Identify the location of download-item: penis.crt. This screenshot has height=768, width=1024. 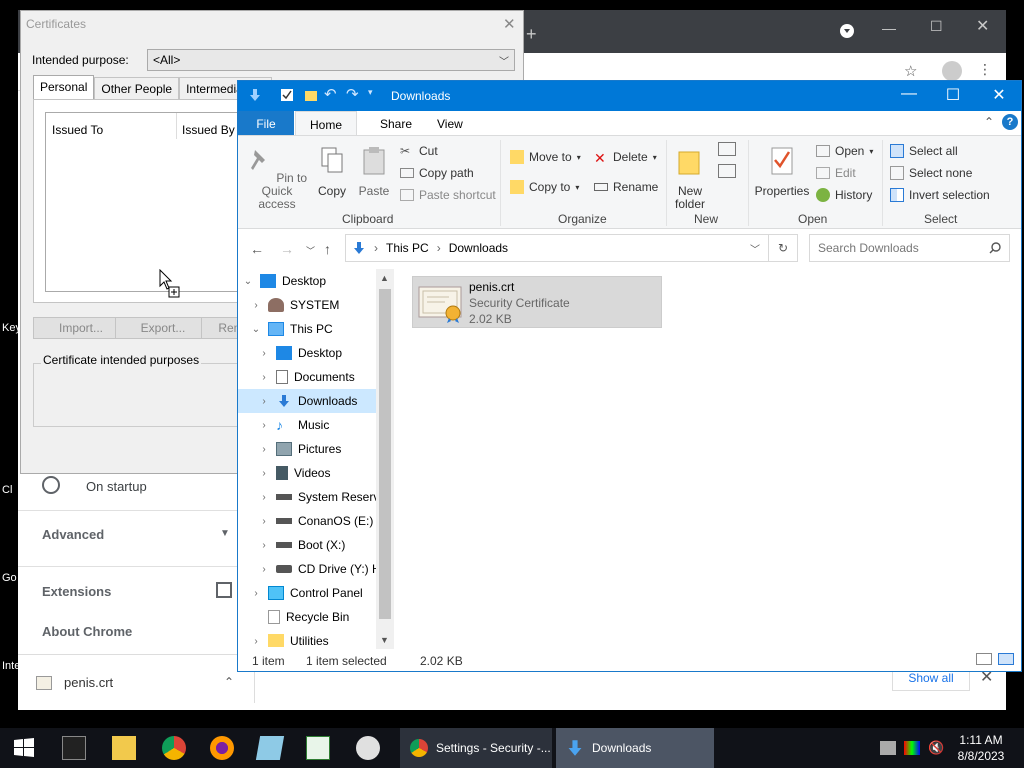
(74, 682).